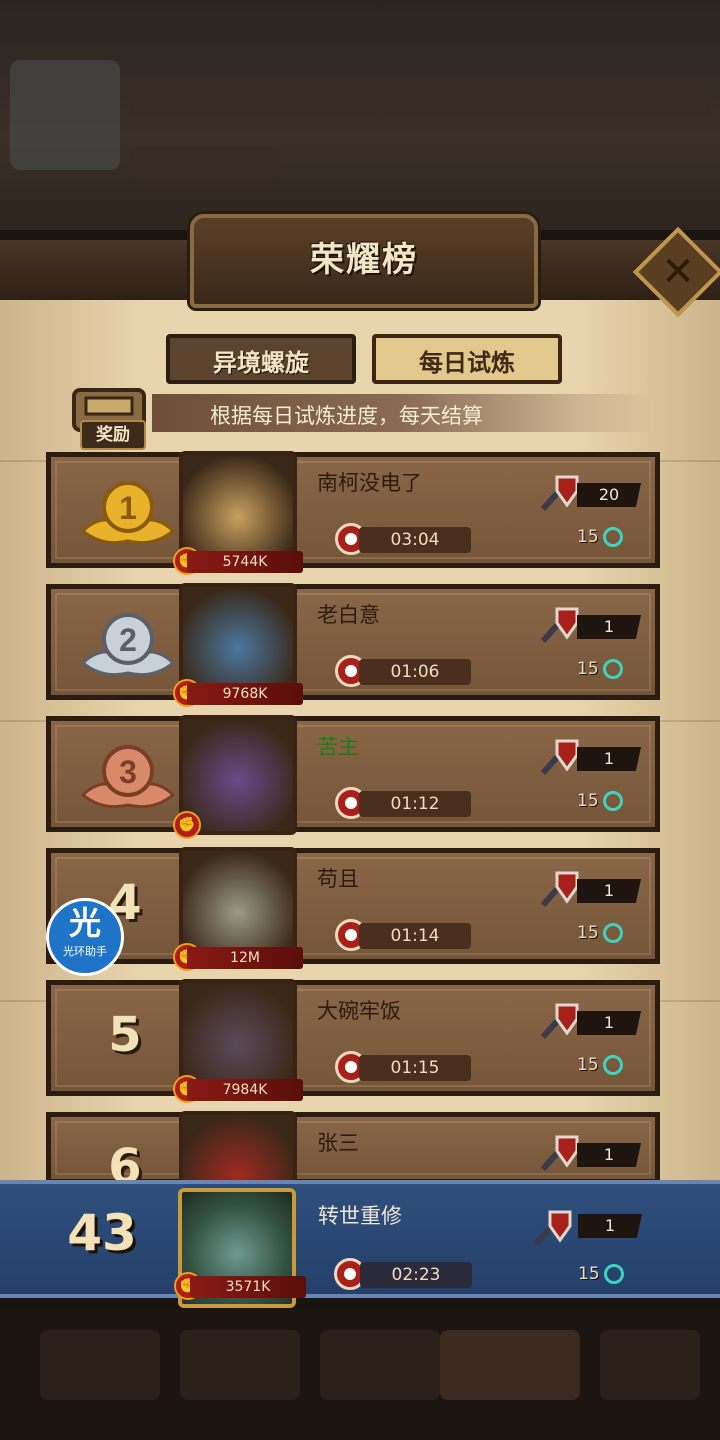  What do you see at coordinates (353, 513) in the screenshot?
I see `ranking-row: 1 ✊5744K南柯没电了03:04 2015` at bounding box center [353, 513].